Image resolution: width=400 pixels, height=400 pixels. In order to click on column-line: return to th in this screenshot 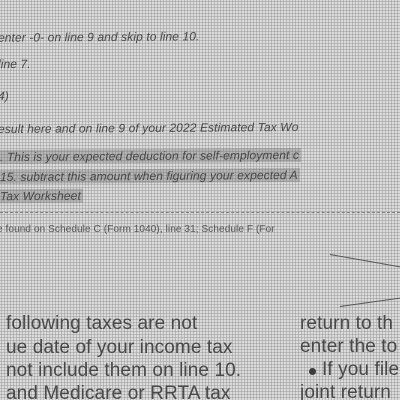, I will do `click(347, 323)`.